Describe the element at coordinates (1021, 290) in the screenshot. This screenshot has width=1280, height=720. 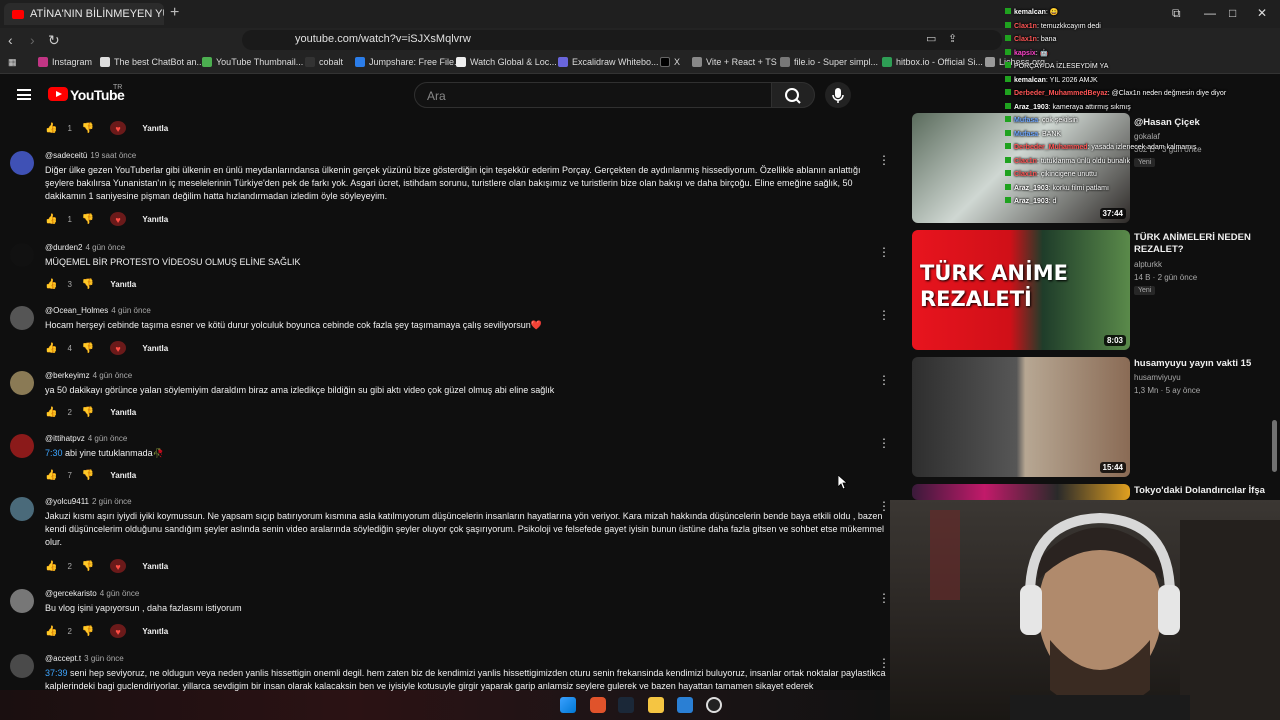
I see `video-thumbnail-2: TÜRK ANİME REZALETİ 8:03` at that location.